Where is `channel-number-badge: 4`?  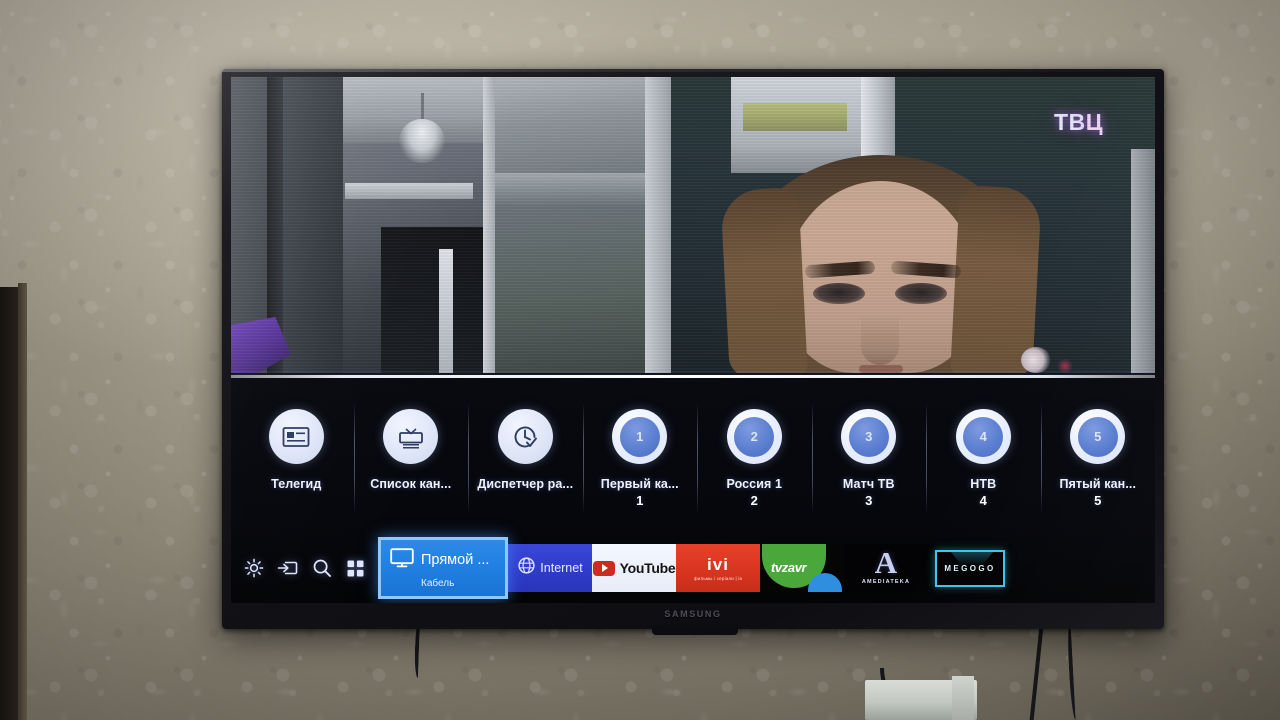 channel-number-badge: 4 is located at coordinates (983, 436).